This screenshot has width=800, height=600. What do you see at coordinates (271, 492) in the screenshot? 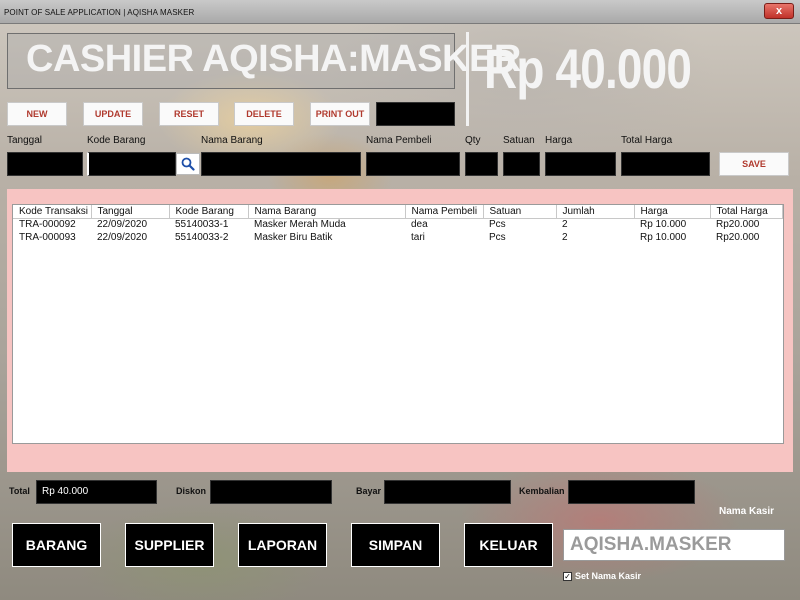
I see `diskon-input` at bounding box center [271, 492].